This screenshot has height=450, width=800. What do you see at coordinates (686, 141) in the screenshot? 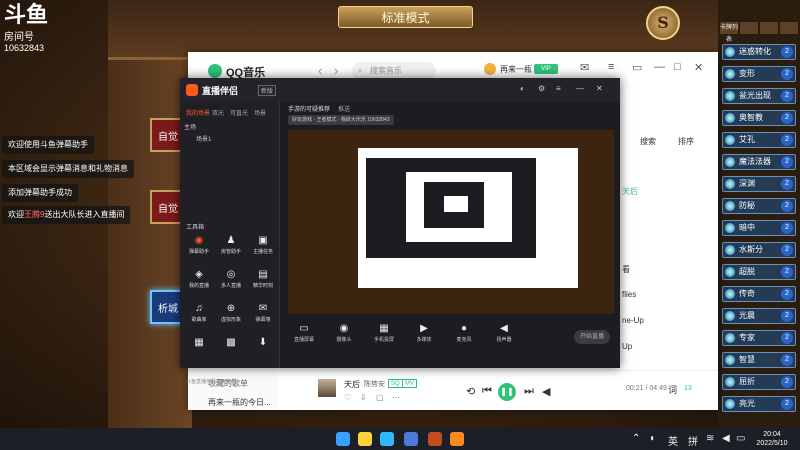
I see `sort-button: 排序` at bounding box center [686, 141].